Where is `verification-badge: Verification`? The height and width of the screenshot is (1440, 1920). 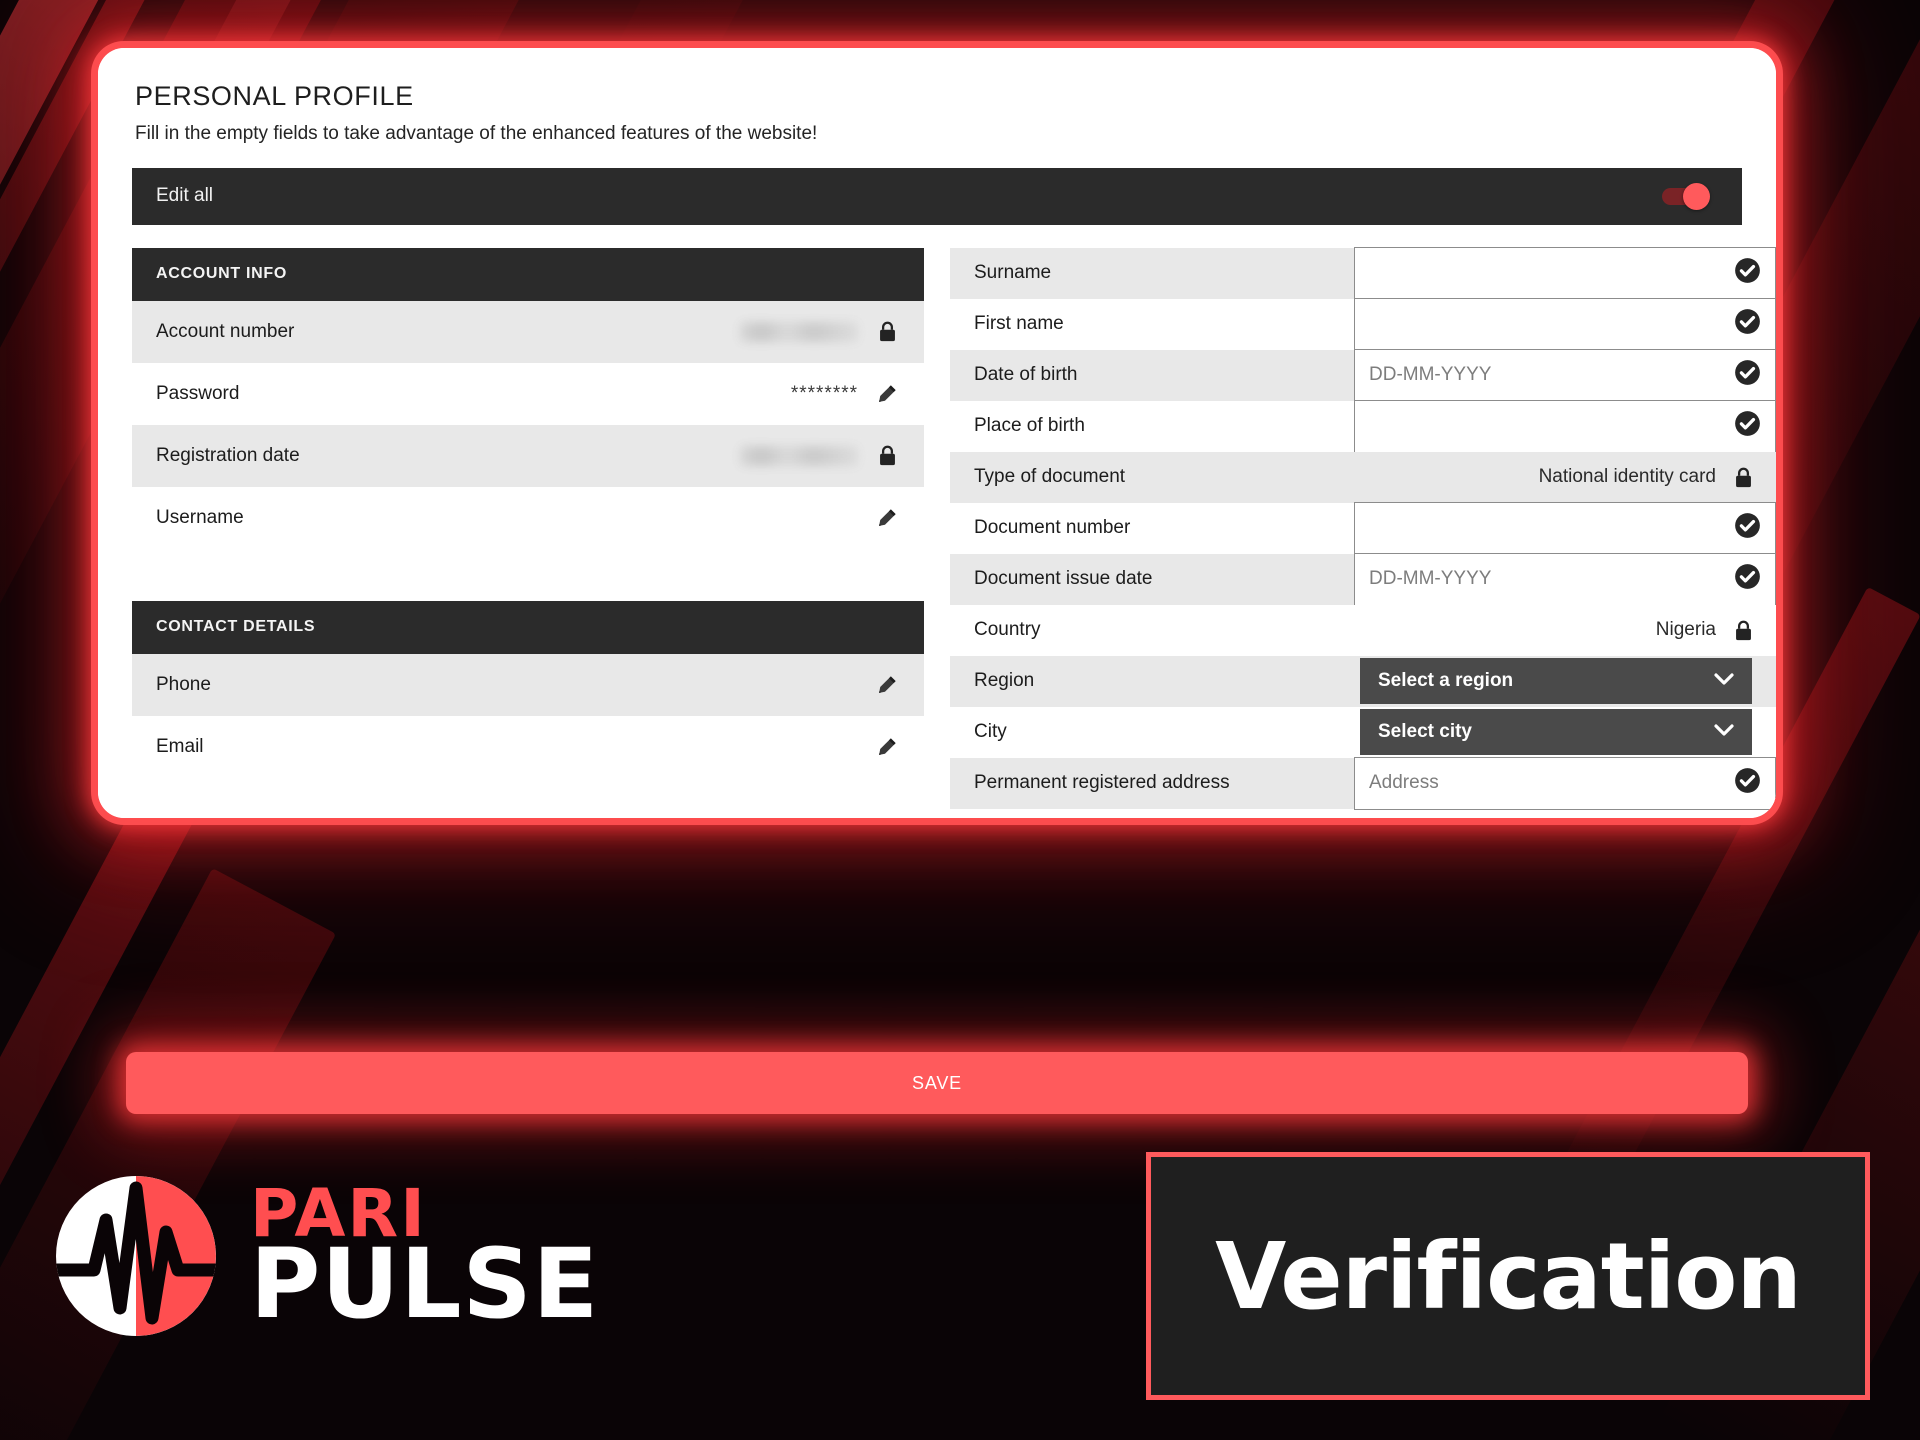 verification-badge: Verification is located at coordinates (1508, 1276).